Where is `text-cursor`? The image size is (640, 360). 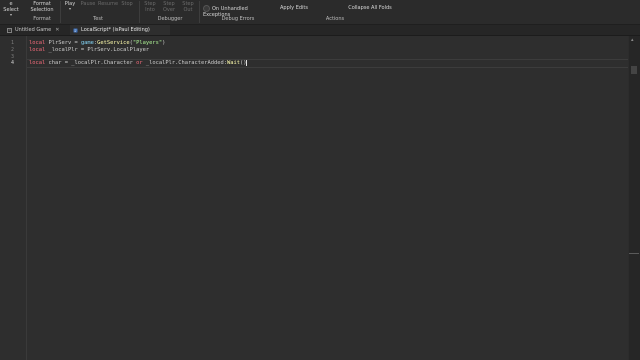
text-cursor is located at coordinates (247, 63).